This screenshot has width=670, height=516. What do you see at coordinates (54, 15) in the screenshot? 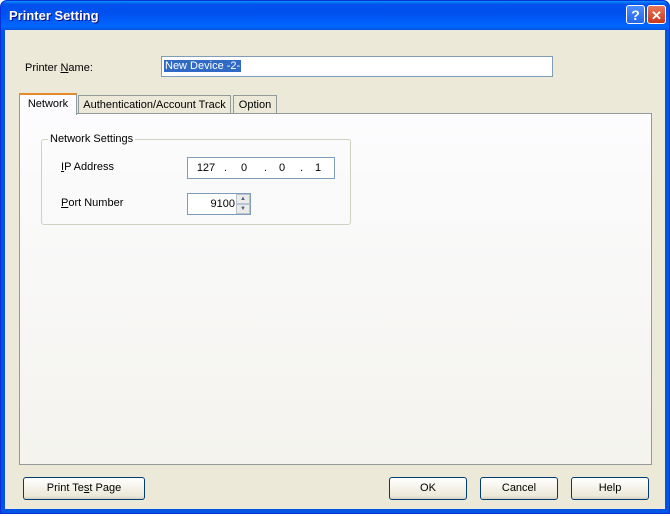
I see `window-title: Printer Setting` at bounding box center [54, 15].